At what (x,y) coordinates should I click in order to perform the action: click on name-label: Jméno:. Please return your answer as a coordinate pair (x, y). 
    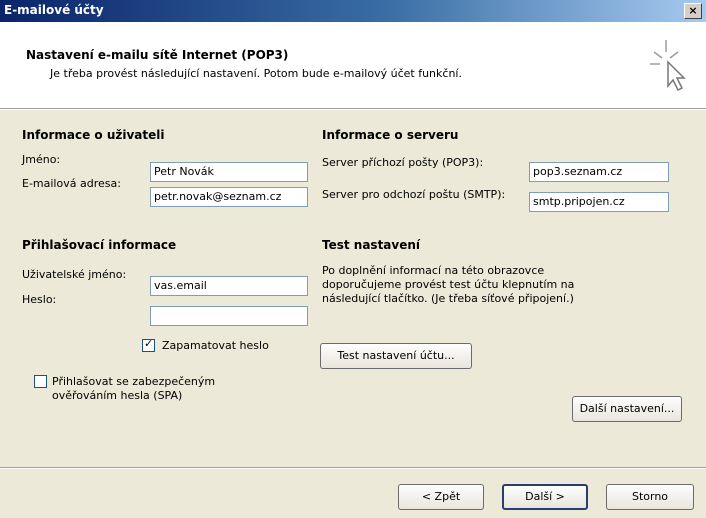
    Looking at the image, I should click on (41, 159).